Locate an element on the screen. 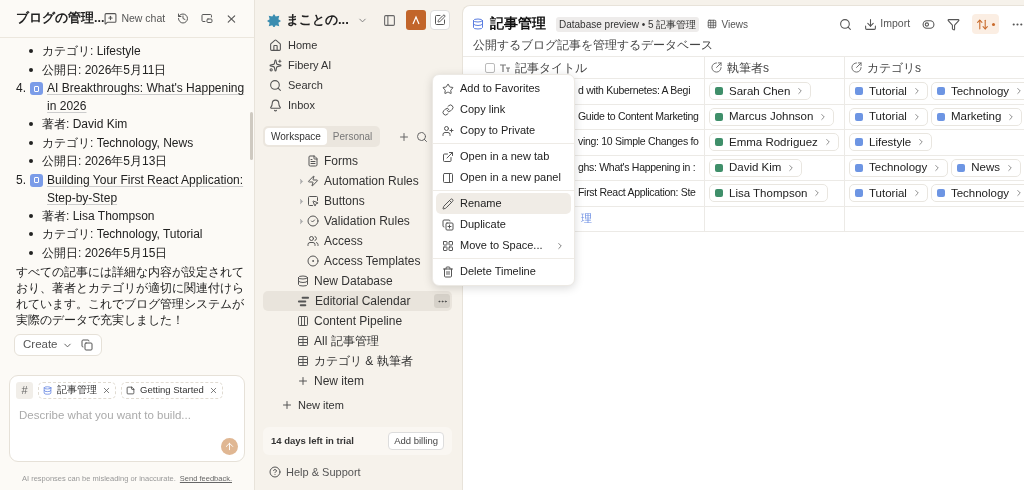 The image size is (1024, 490). pencil-icon is located at coordinates (448, 203).